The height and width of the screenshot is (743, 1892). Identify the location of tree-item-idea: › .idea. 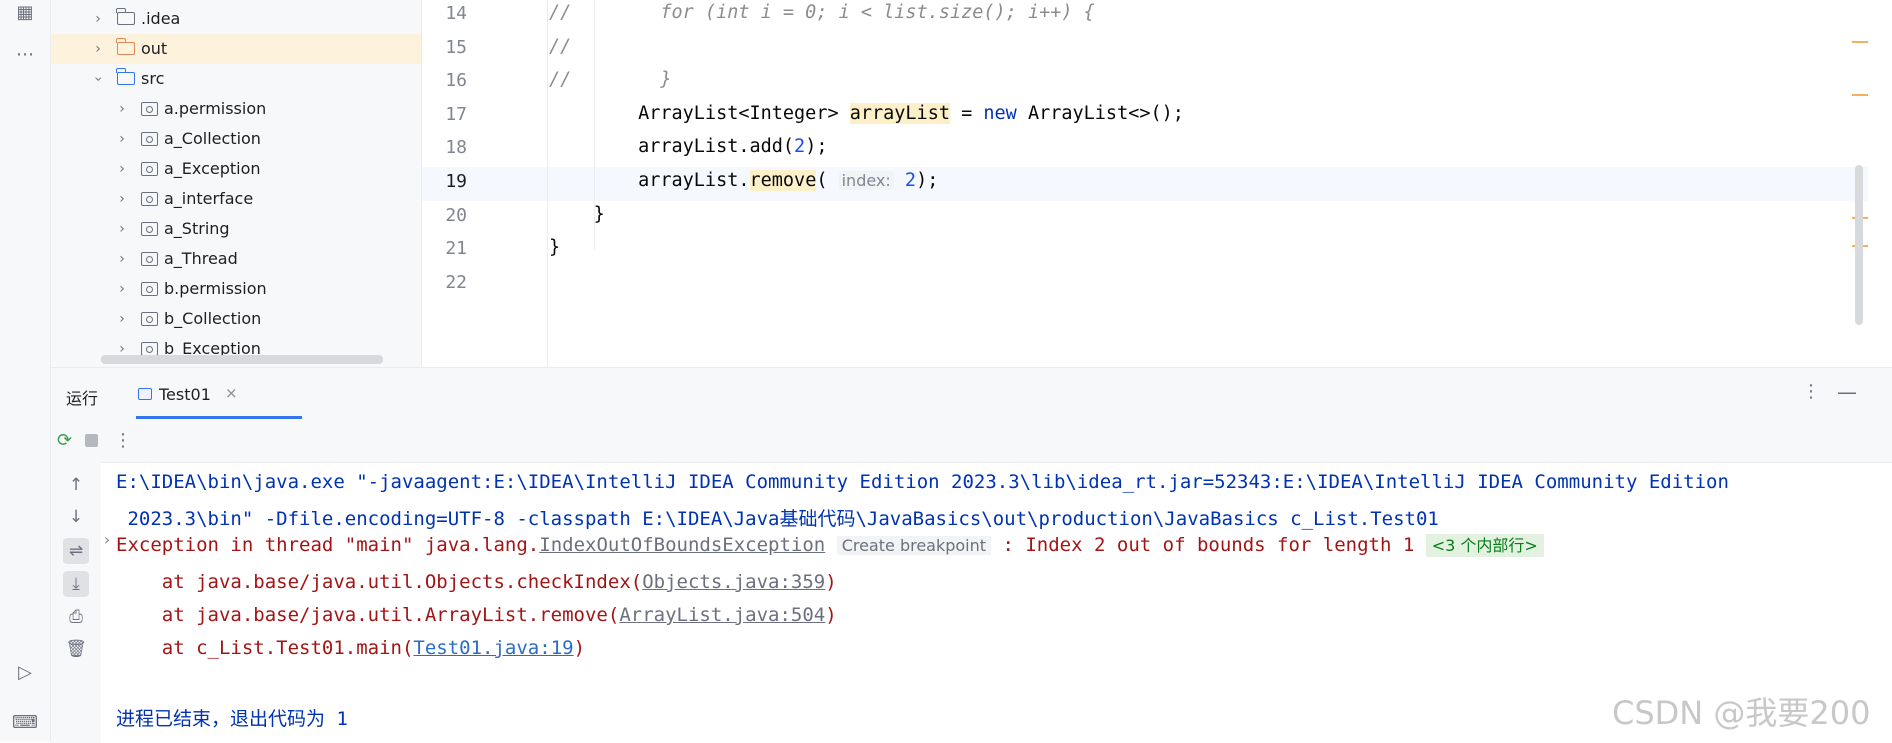
(236, 19).